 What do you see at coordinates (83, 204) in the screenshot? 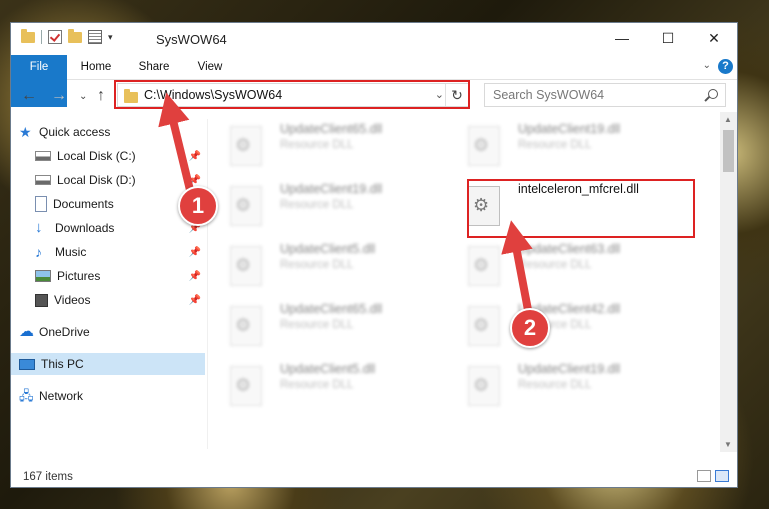
I see `sidebar-item-label: Documents` at bounding box center [83, 204].